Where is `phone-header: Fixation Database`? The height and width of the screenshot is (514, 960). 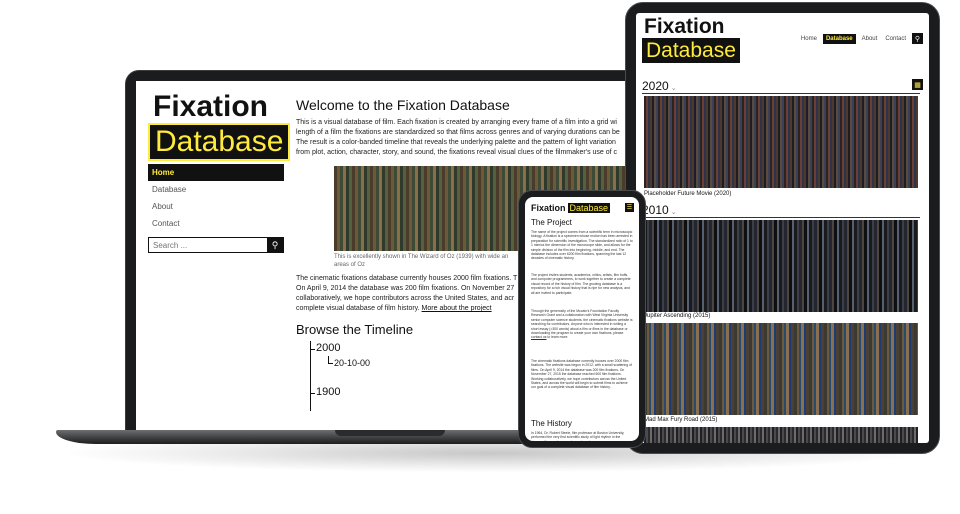
phone-header: Fixation Database is located at coordinates (571, 208).